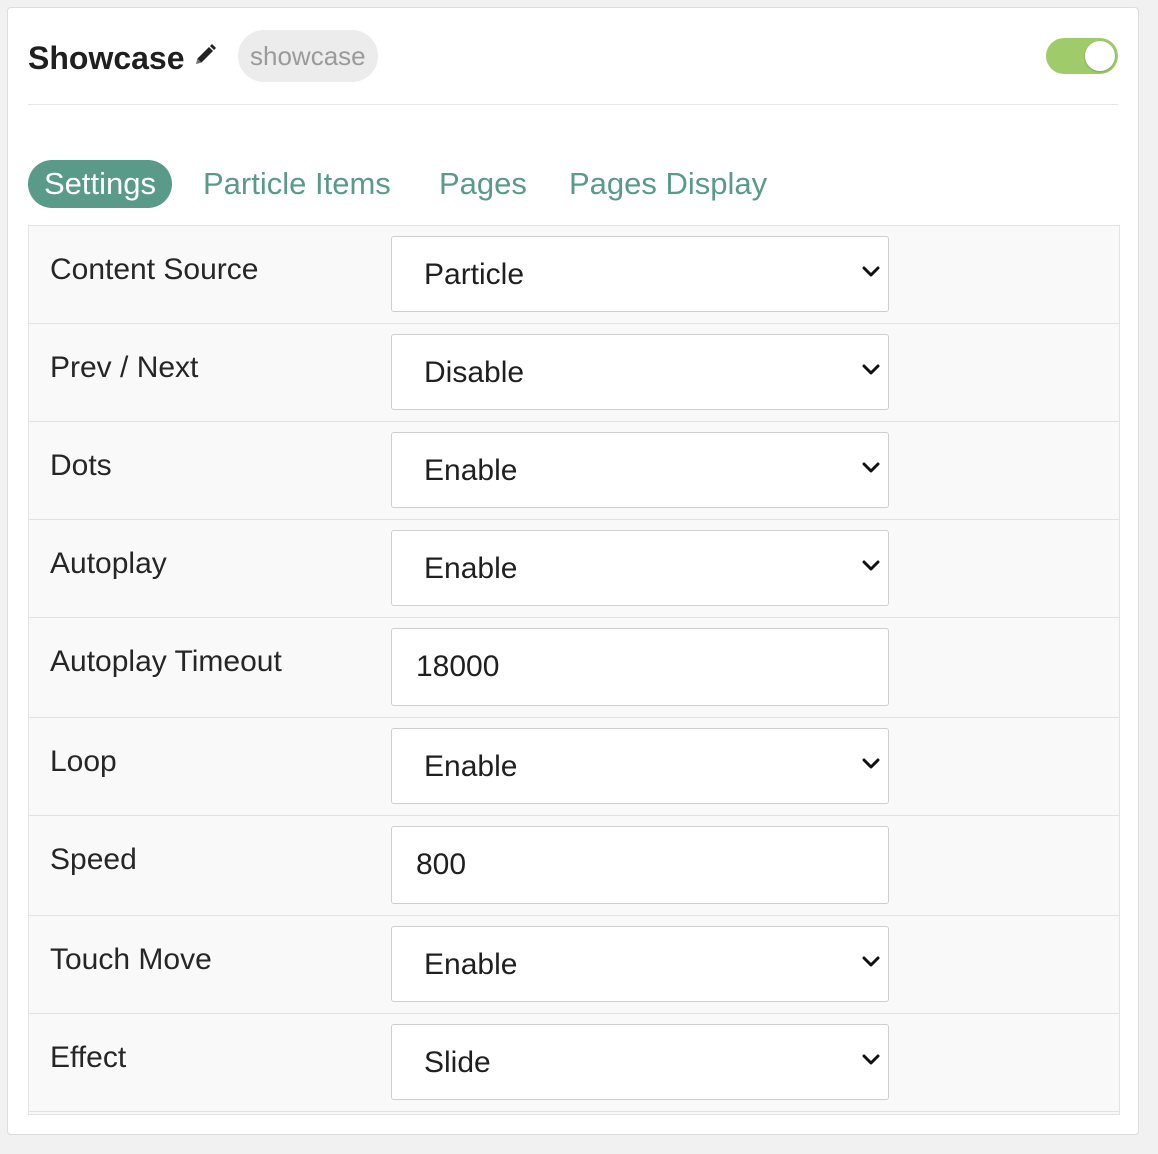 Image resolution: width=1158 pixels, height=1154 pixels. Describe the element at coordinates (166, 661) in the screenshot. I see `setting-label: Autoplay Timeout` at that location.